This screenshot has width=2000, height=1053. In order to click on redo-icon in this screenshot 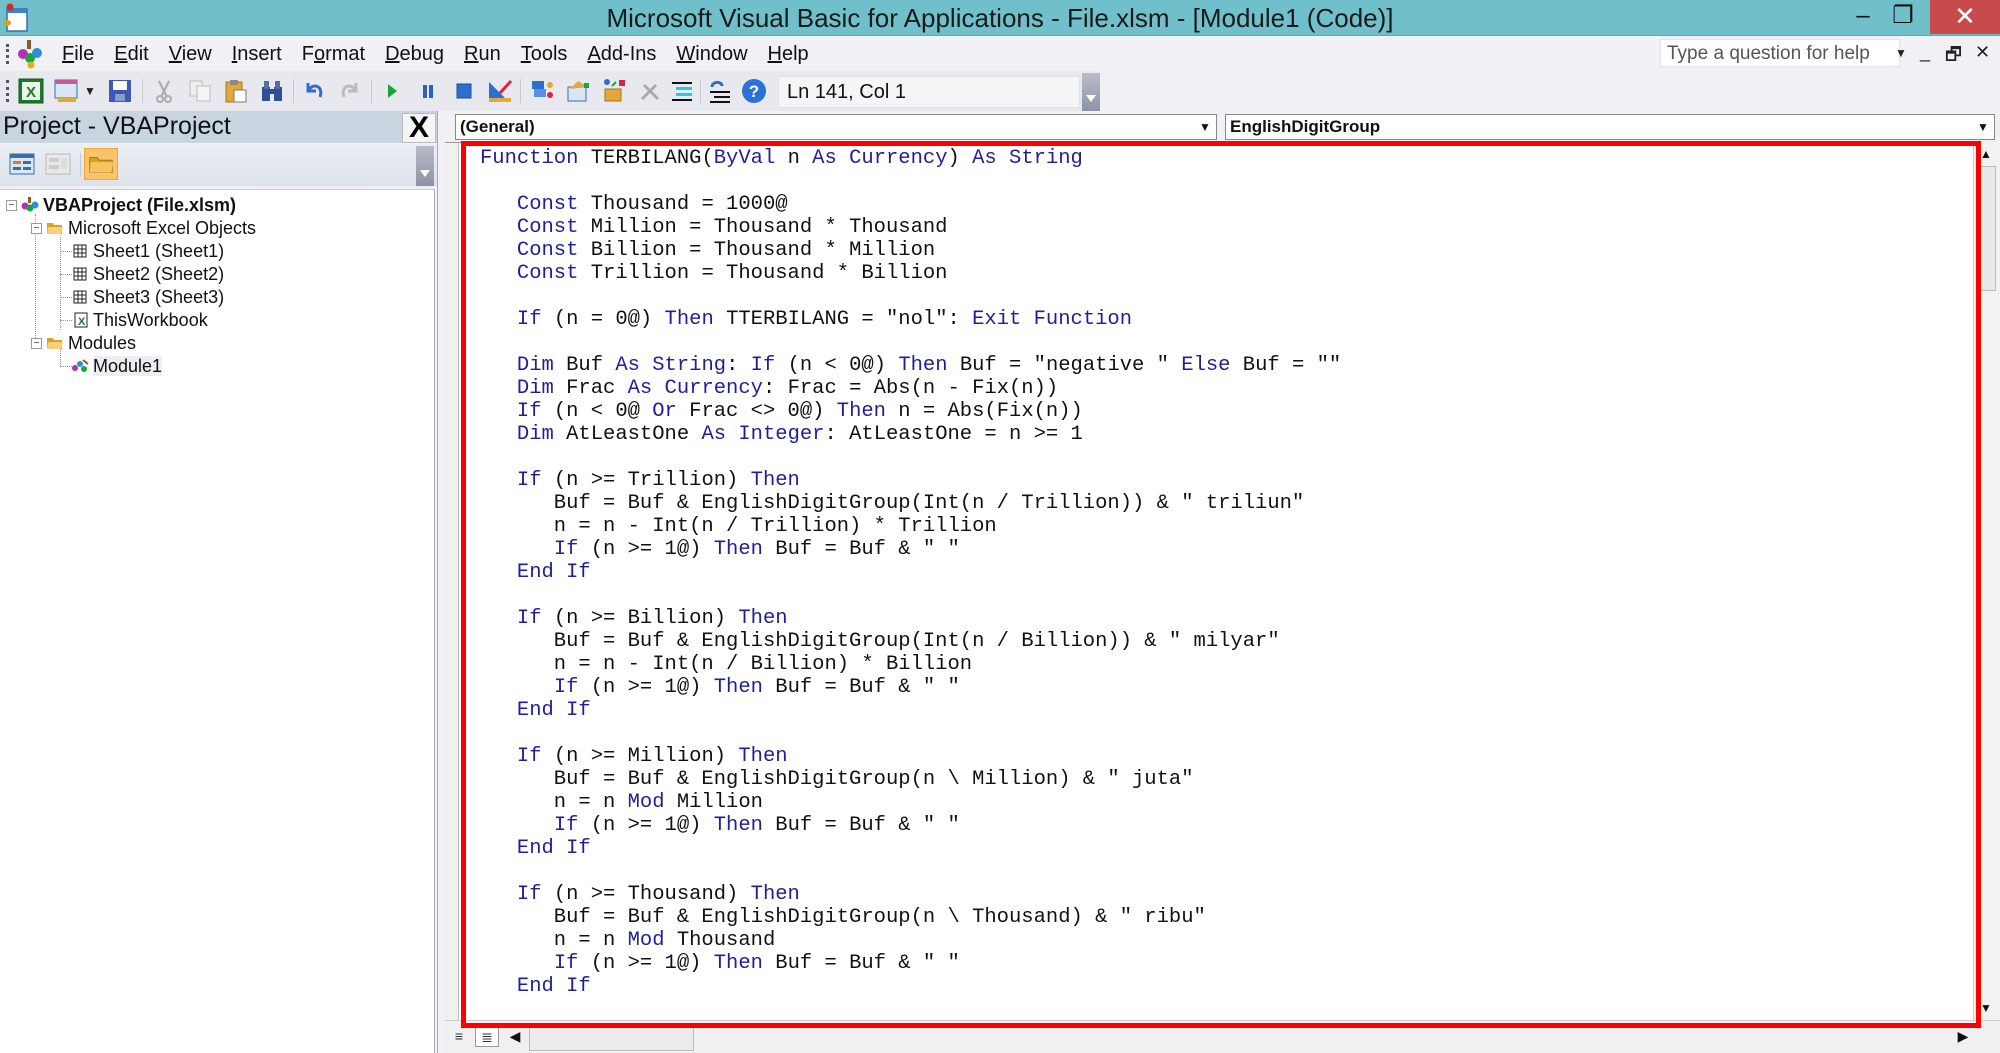, I will do `click(350, 91)`.